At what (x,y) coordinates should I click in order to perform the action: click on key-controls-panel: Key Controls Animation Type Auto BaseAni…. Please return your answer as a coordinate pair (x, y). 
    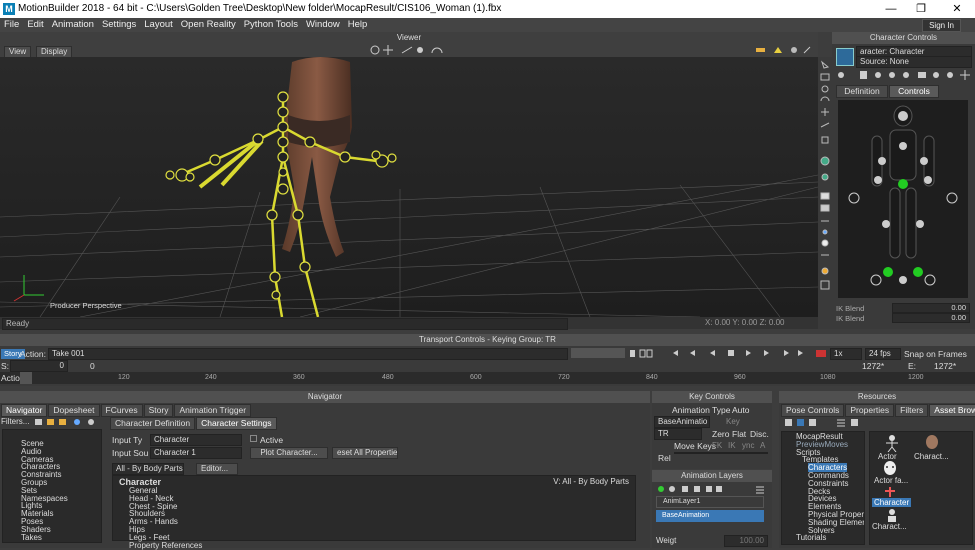
    Looking at the image, I should click on (712, 430).